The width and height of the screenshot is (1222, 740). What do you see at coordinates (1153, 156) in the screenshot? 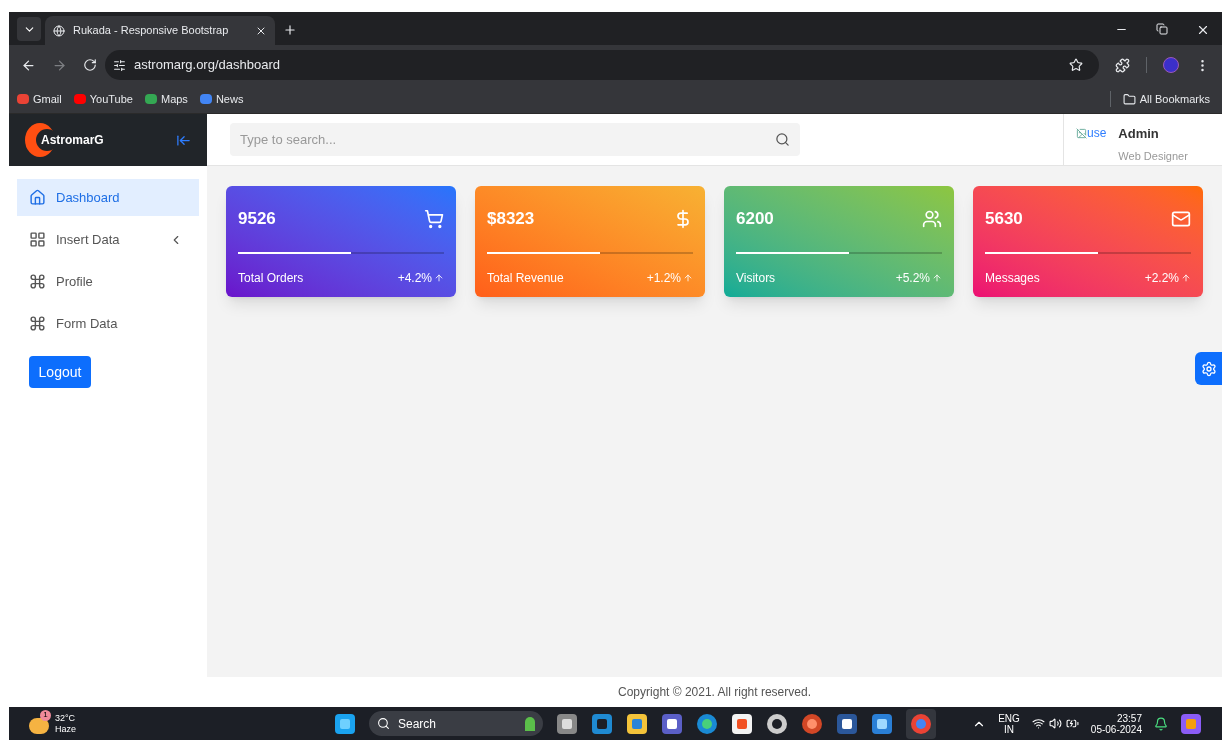
I see `user-role: Web Designer` at bounding box center [1153, 156].